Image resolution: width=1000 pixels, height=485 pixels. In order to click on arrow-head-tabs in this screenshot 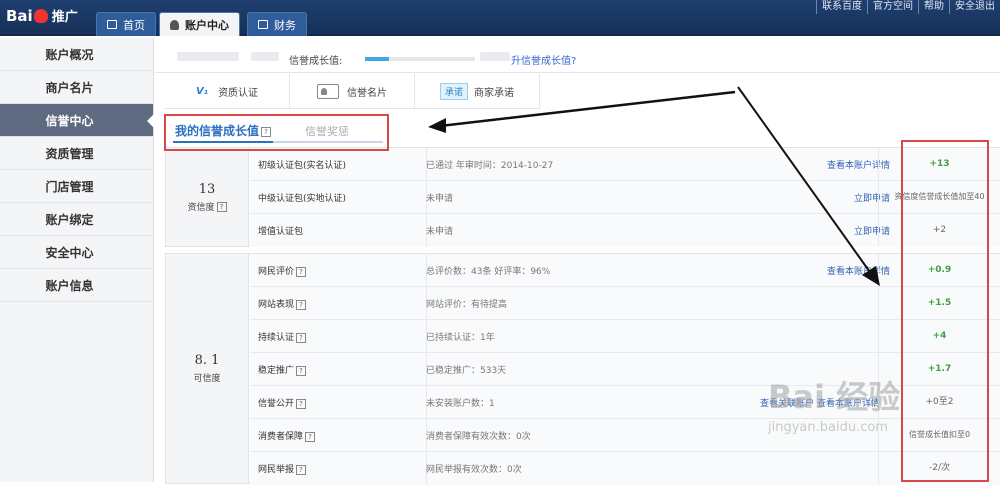, I will do `click(437, 125)`.